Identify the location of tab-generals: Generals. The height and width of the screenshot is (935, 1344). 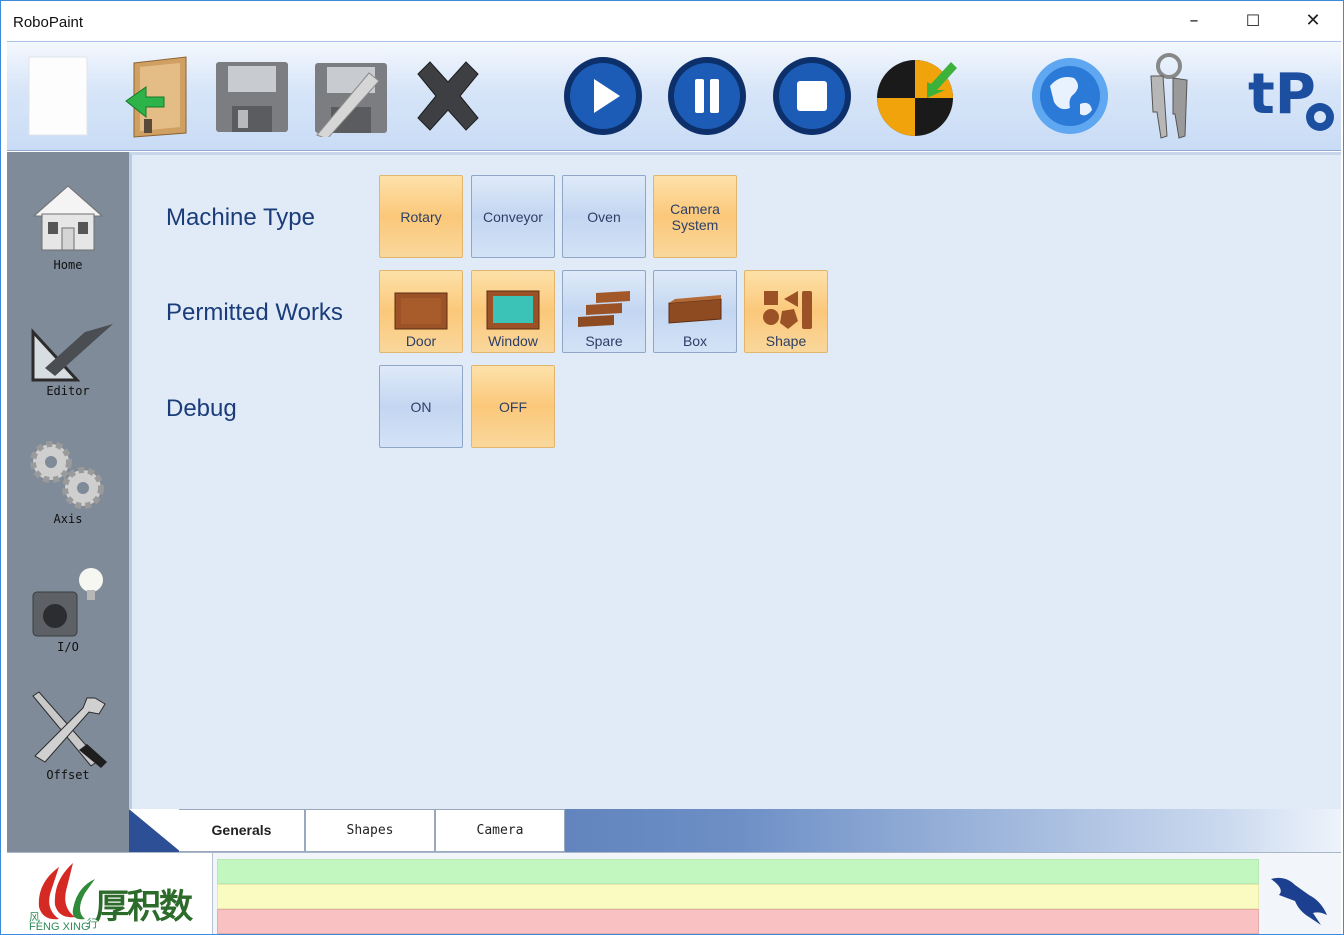
(242, 830).